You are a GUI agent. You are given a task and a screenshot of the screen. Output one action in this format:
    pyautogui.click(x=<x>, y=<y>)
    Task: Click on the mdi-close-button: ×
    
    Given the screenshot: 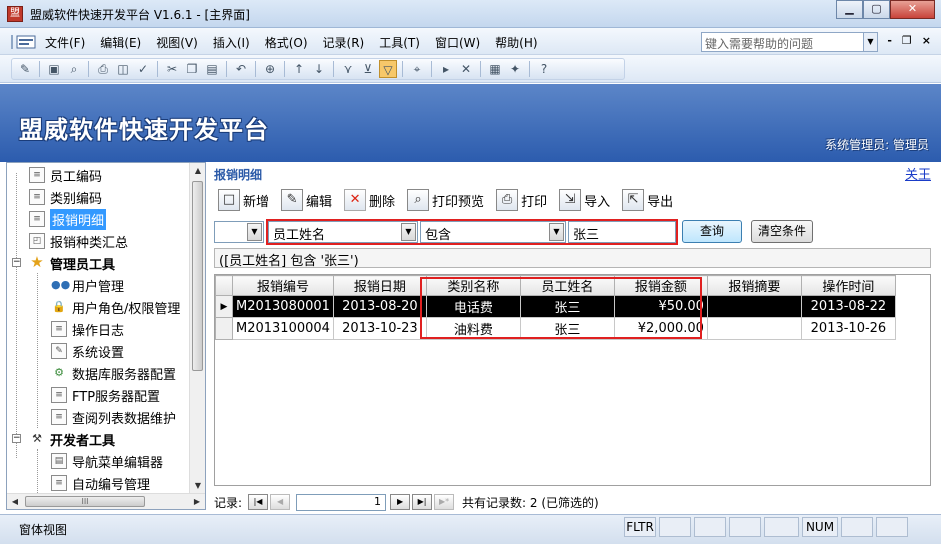 What is the action you would take?
    pyautogui.click(x=926, y=40)
    